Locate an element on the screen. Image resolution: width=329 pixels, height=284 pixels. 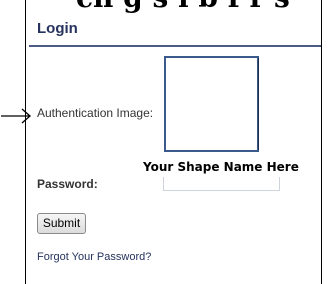
shape-name-caption: Your Shape Name Here is located at coordinates (221, 167).